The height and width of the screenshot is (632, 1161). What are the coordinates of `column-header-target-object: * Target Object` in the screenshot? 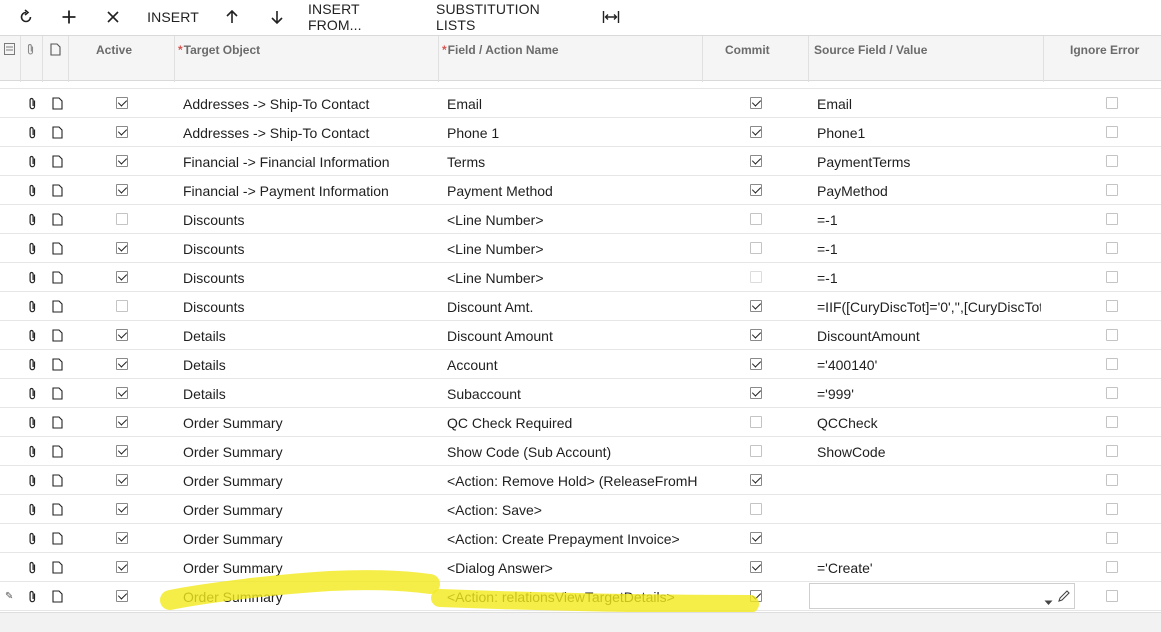 It's located at (308, 59).